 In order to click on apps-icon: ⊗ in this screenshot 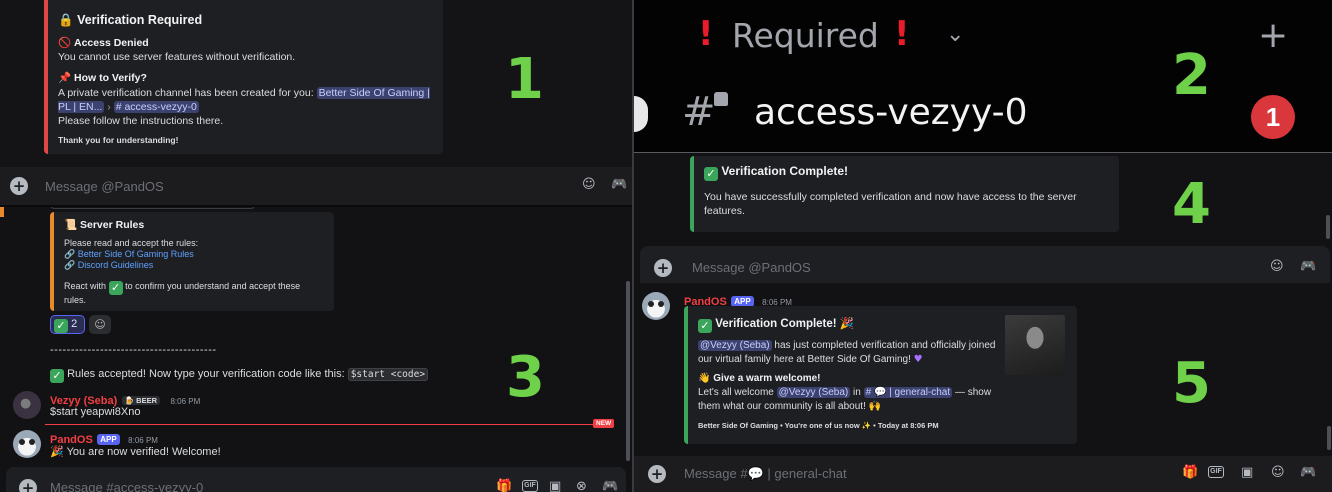, I will do `click(581, 485)`.